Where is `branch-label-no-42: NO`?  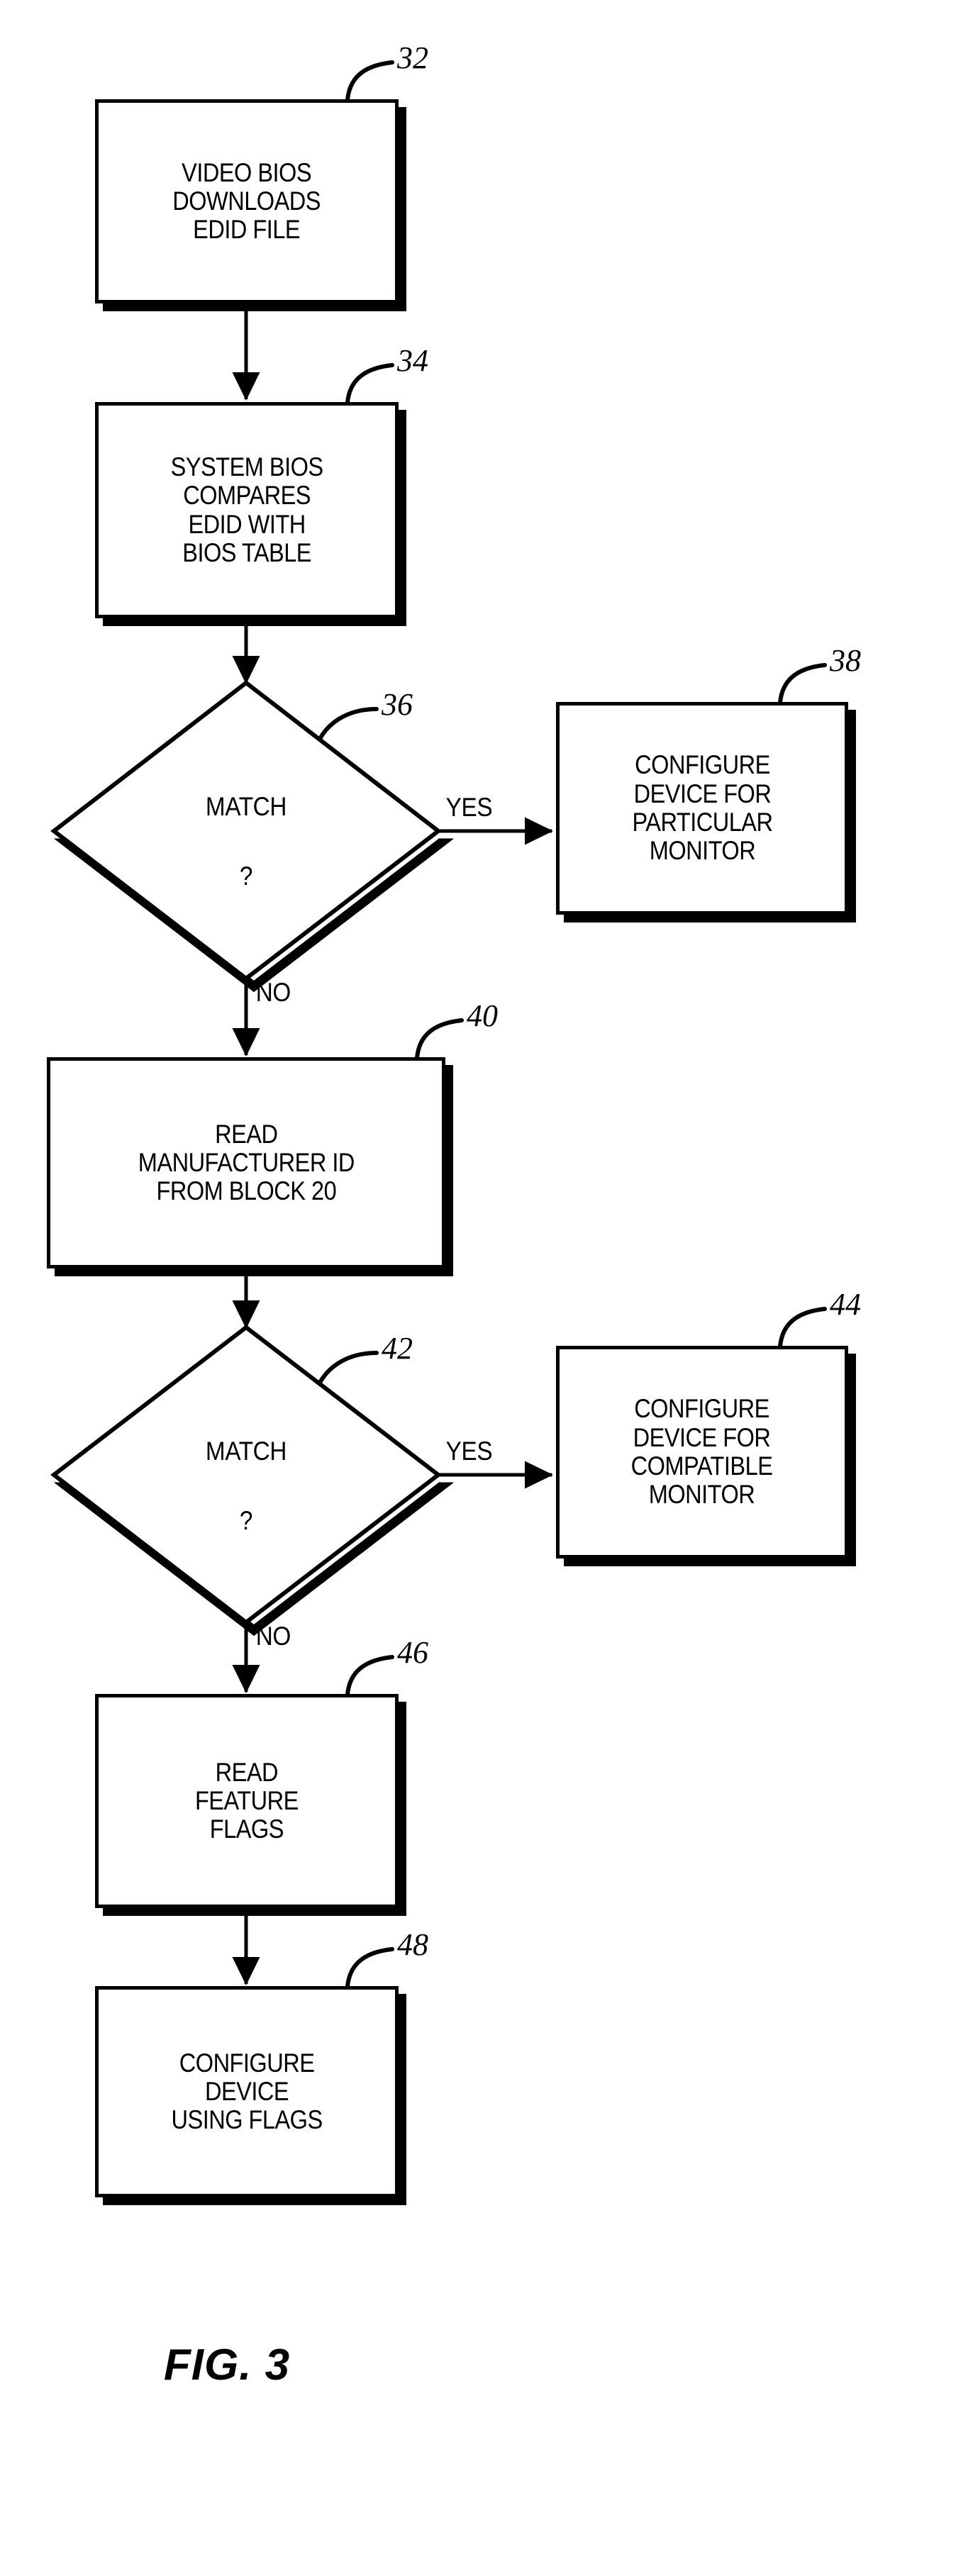 branch-label-no-42: NO is located at coordinates (273, 1637).